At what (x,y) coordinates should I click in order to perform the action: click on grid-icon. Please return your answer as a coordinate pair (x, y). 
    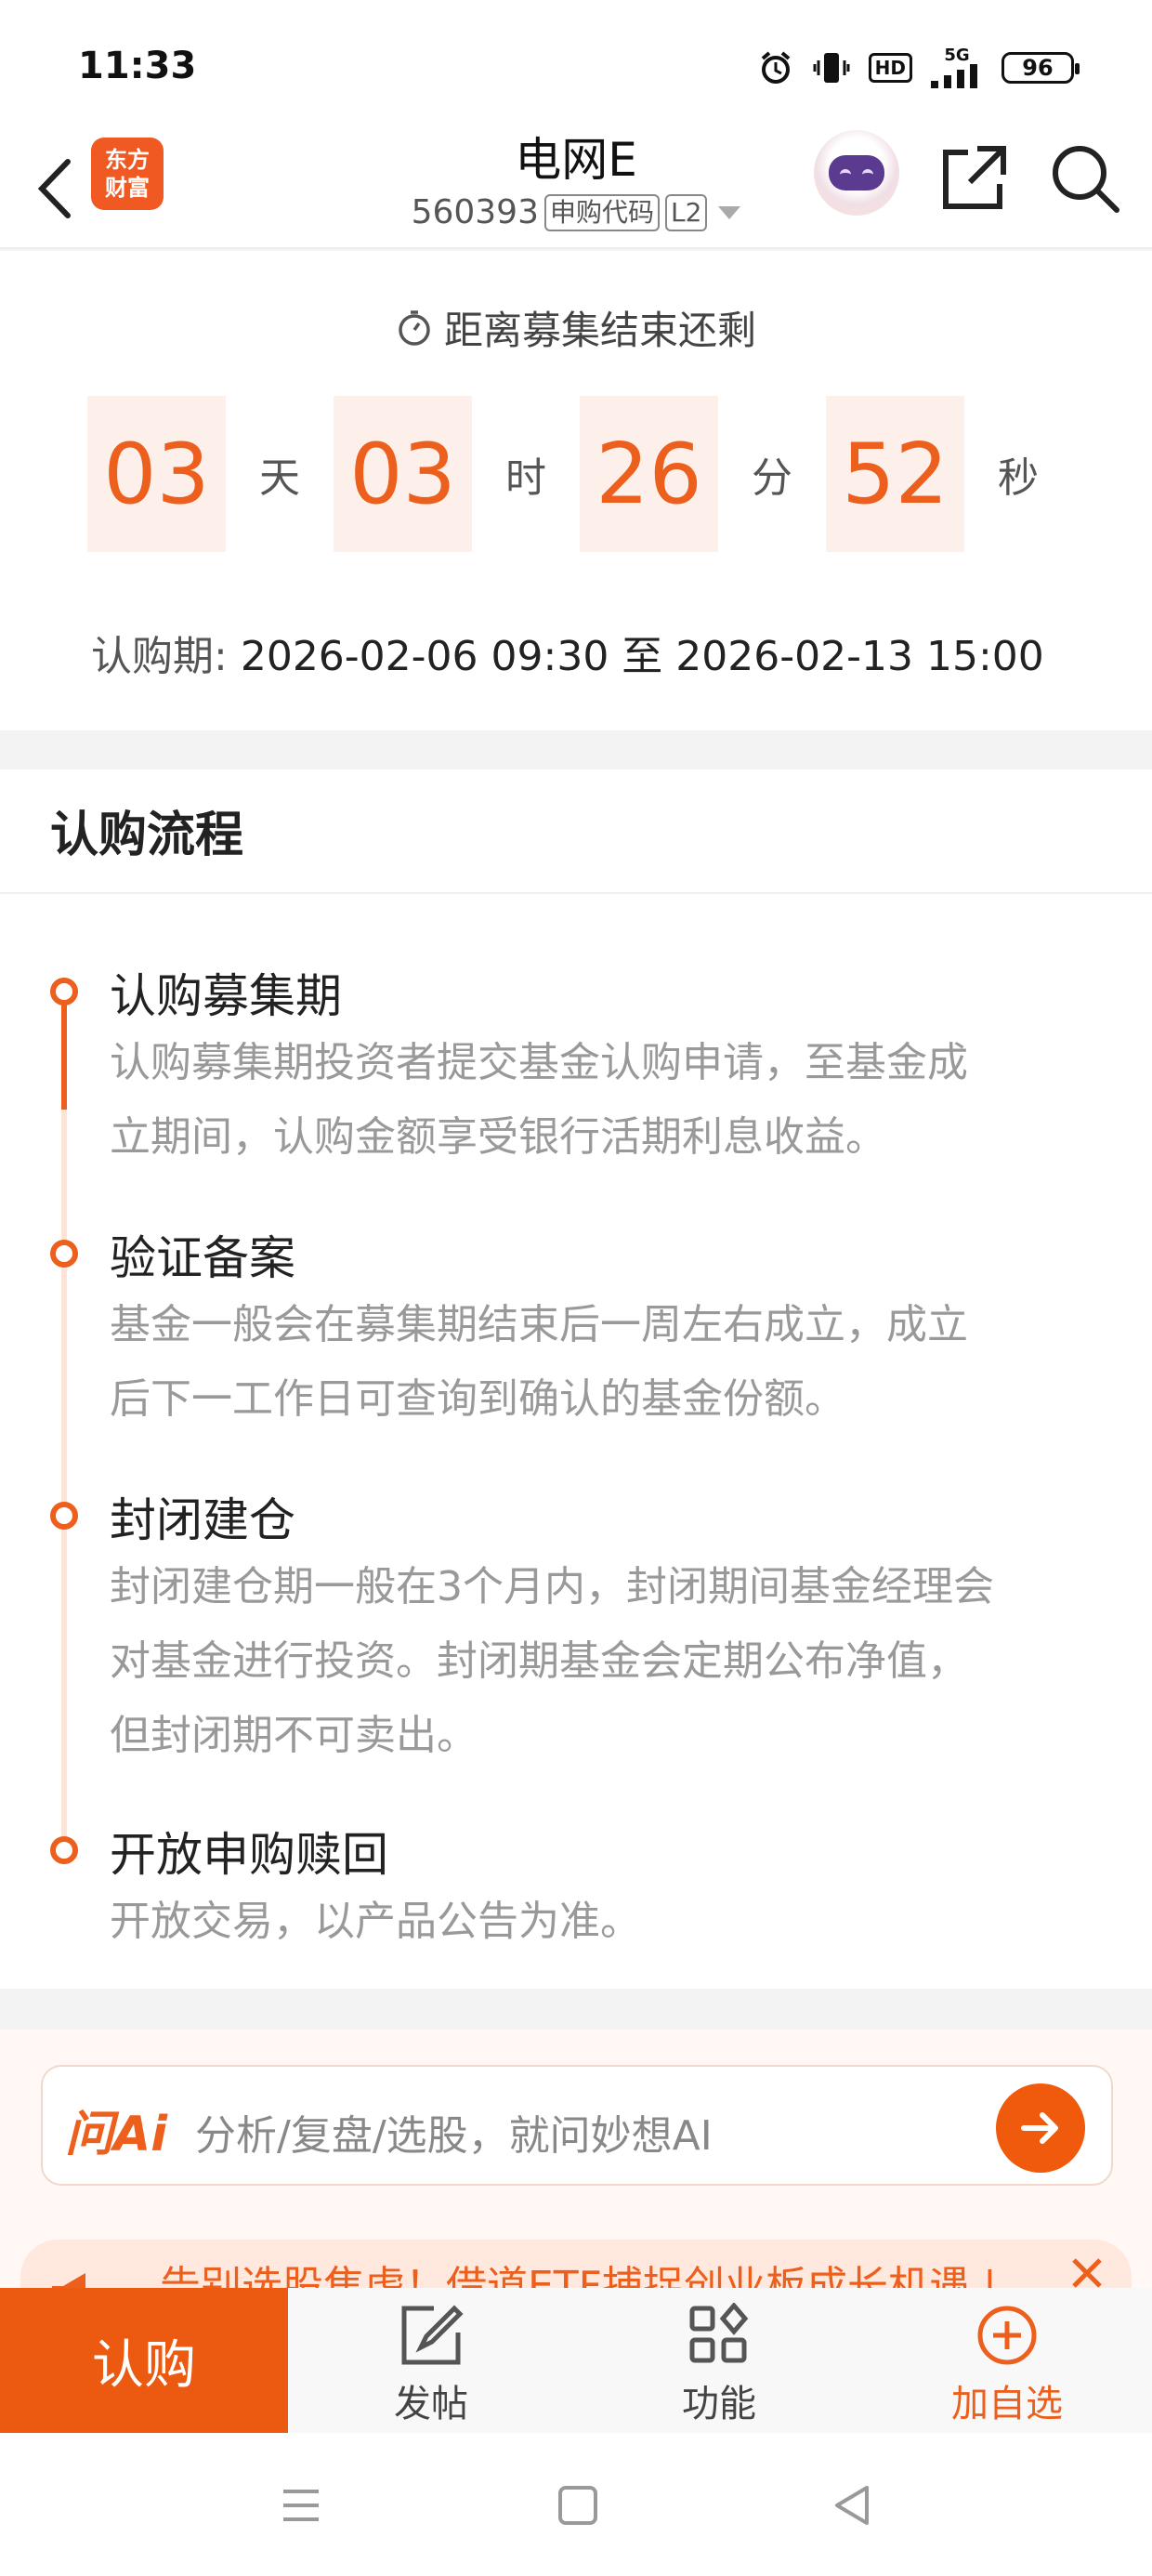
    Looking at the image, I should click on (719, 2335).